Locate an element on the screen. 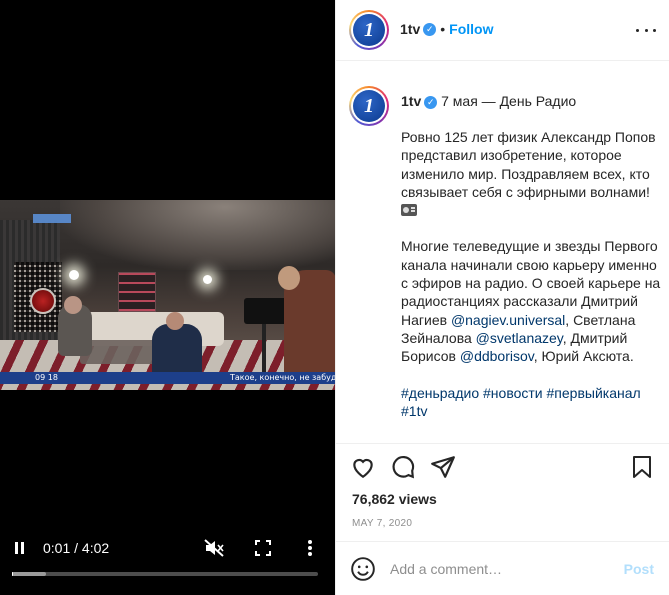 Image resolution: width=669 pixels, height=595 pixels. channel-bug is located at coordinates (52, 218).